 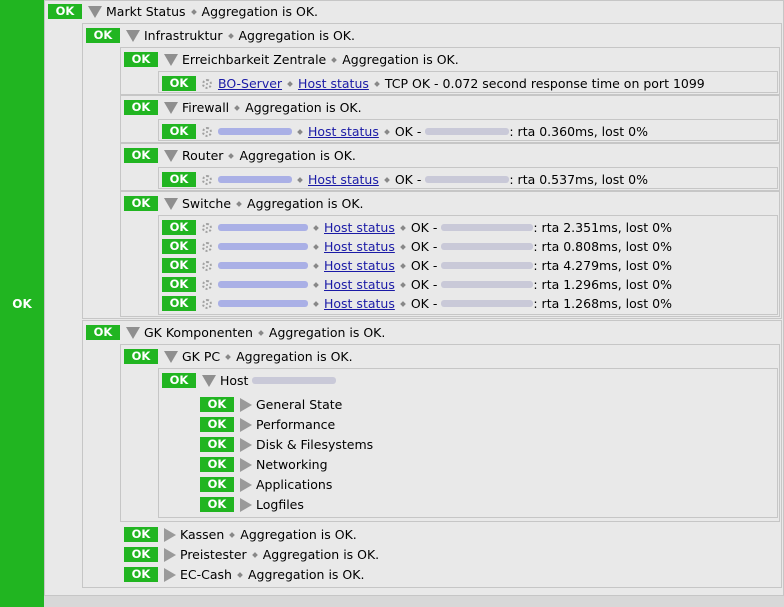 What do you see at coordinates (249, 380) in the screenshot?
I see `host-row: OK Host` at bounding box center [249, 380].